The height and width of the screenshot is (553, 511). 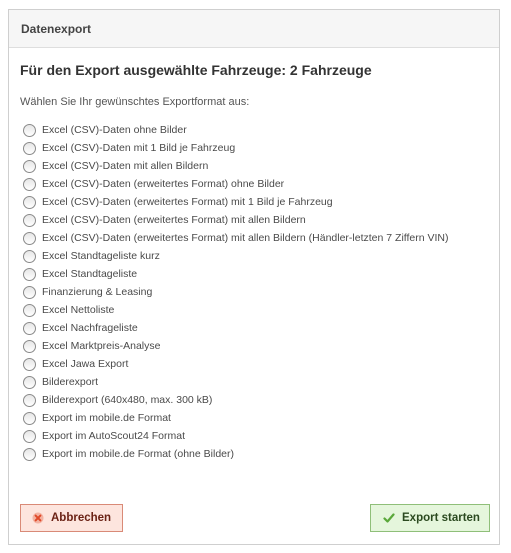 I want to click on export-format-label: Finanzierung & Leasing, so click(x=97, y=292).